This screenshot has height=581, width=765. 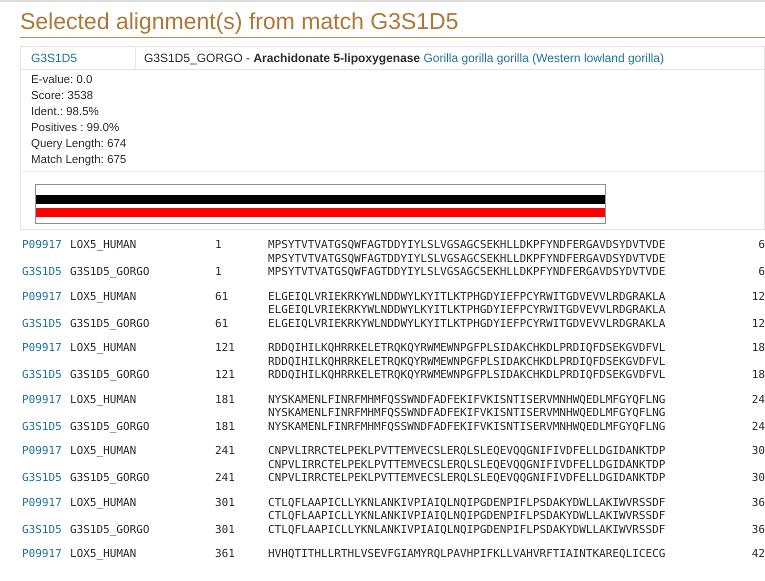 I want to click on consensus-text: MPSYTVTVATGSQWFAGTDDYIYLSLVGSAGCSEKHLLDKPFYNDFERGAVDSYDVTVDE, so click(x=467, y=258).